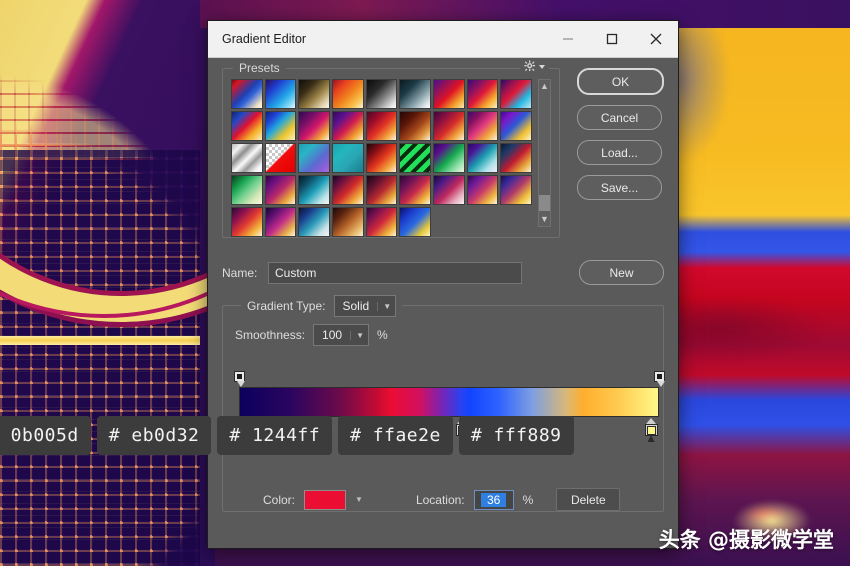 The image size is (850, 566). I want to click on gradient-type-select: Solid ▼, so click(365, 306).